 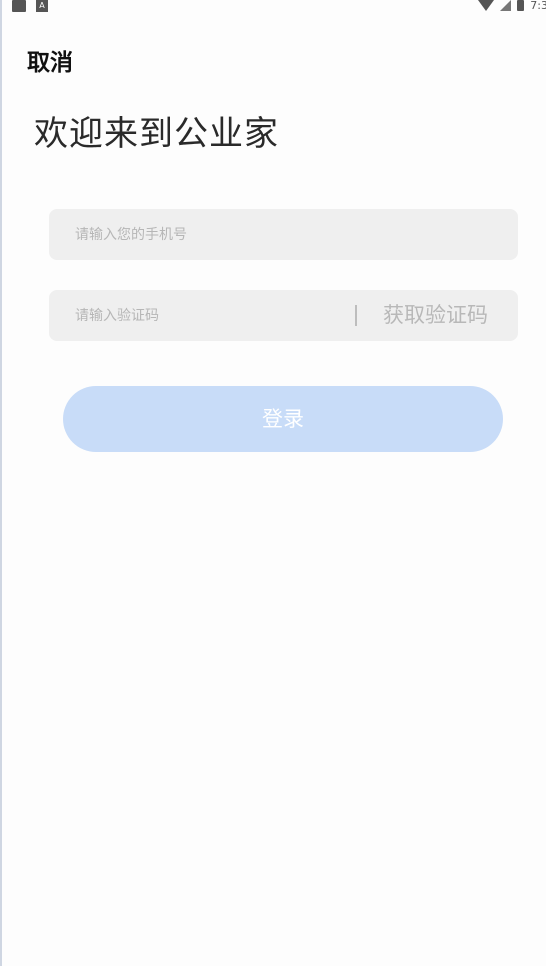 I want to click on phone-input, so click(x=283, y=234).